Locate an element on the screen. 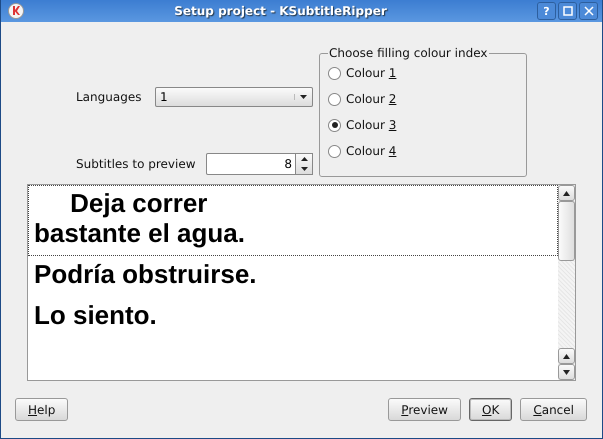  help-button: ? is located at coordinates (546, 11).